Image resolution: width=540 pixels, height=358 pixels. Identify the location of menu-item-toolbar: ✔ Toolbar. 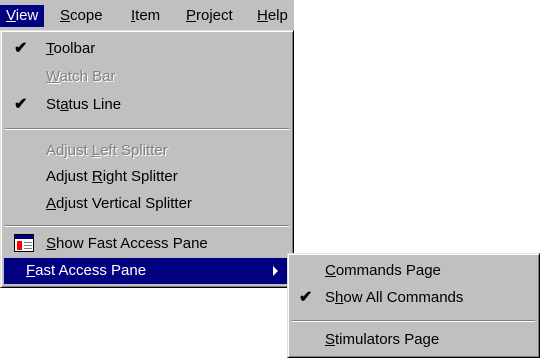
(147, 49).